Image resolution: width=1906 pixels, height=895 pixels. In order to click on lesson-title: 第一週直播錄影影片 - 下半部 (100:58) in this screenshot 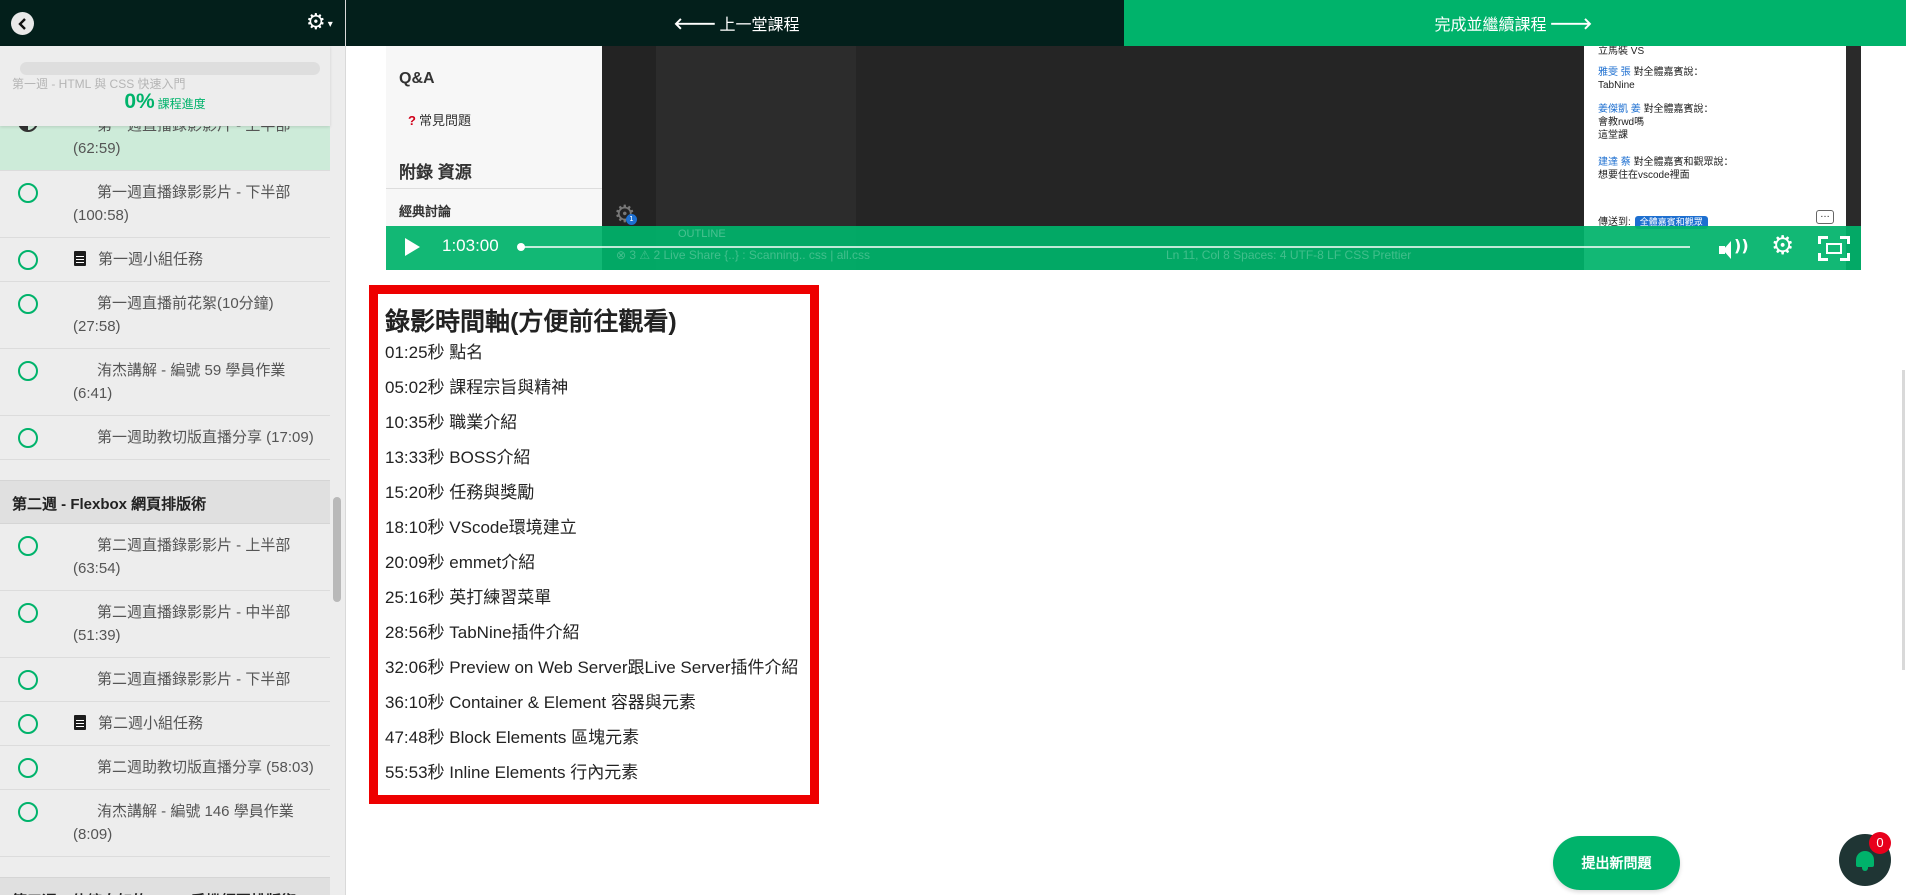, I will do `click(182, 204)`.